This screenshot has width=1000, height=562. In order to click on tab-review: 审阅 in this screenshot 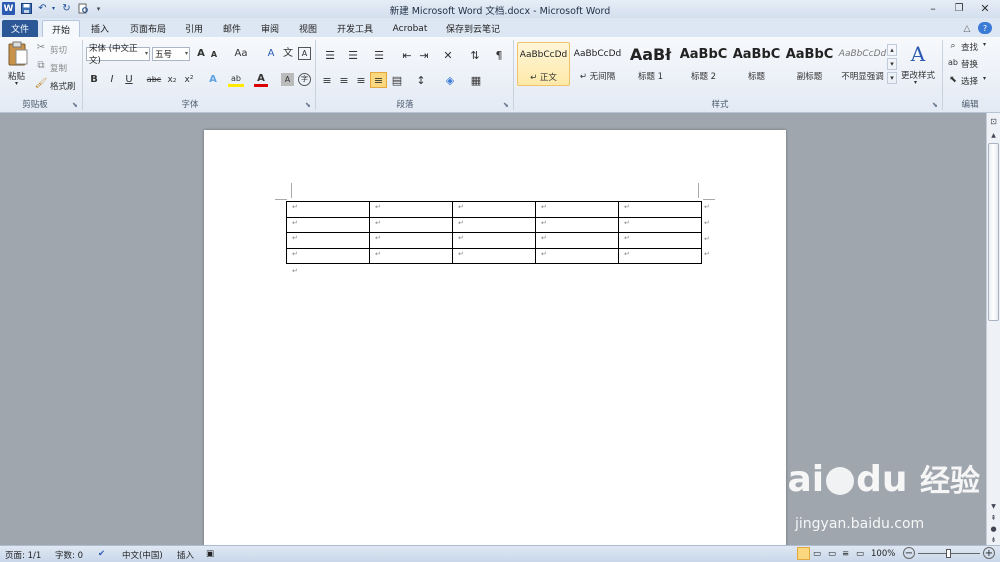, I will do `click(270, 28)`.